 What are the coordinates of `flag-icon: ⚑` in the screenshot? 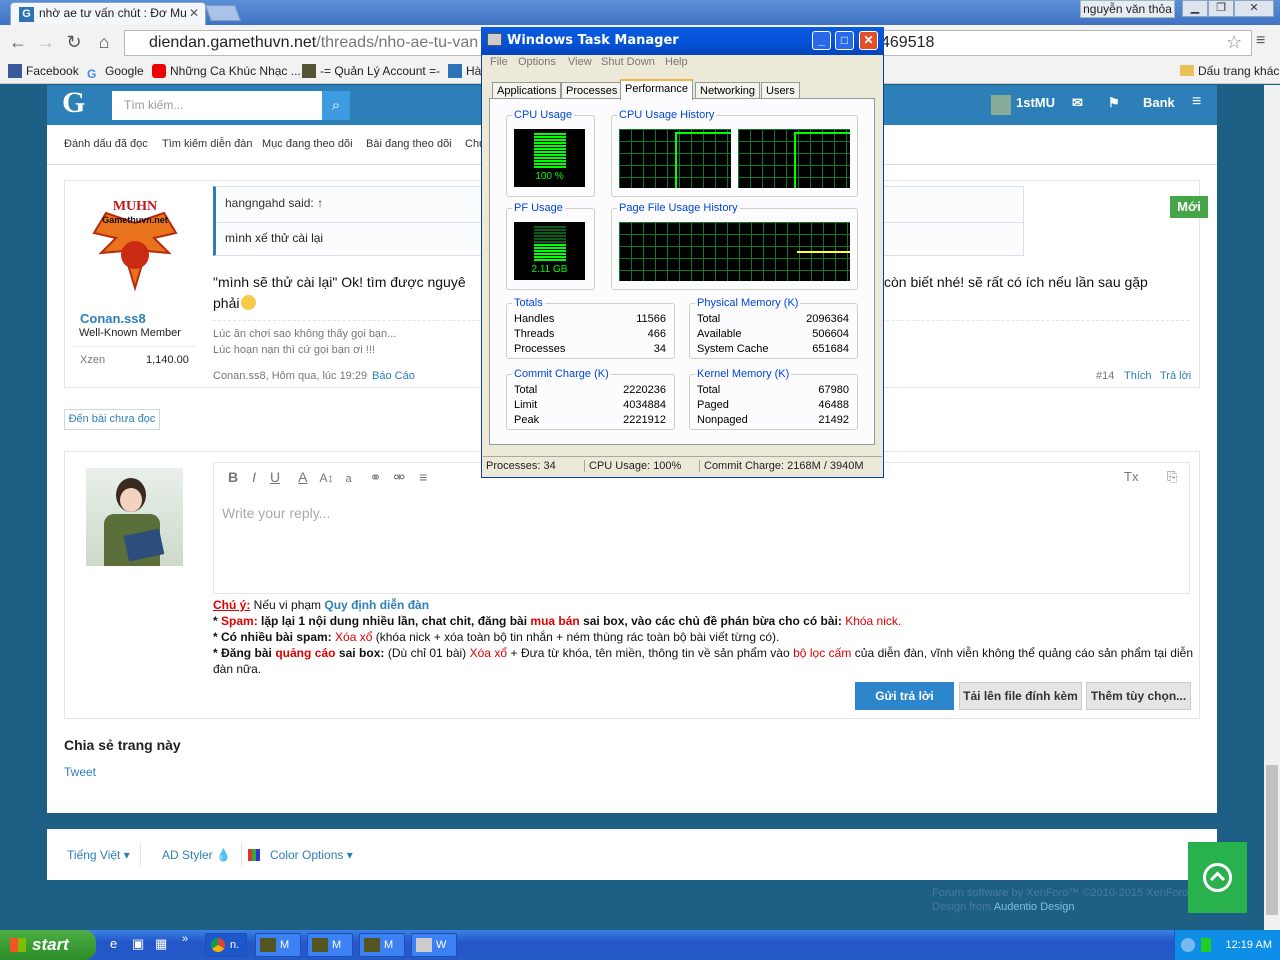 It's located at (1114, 103).